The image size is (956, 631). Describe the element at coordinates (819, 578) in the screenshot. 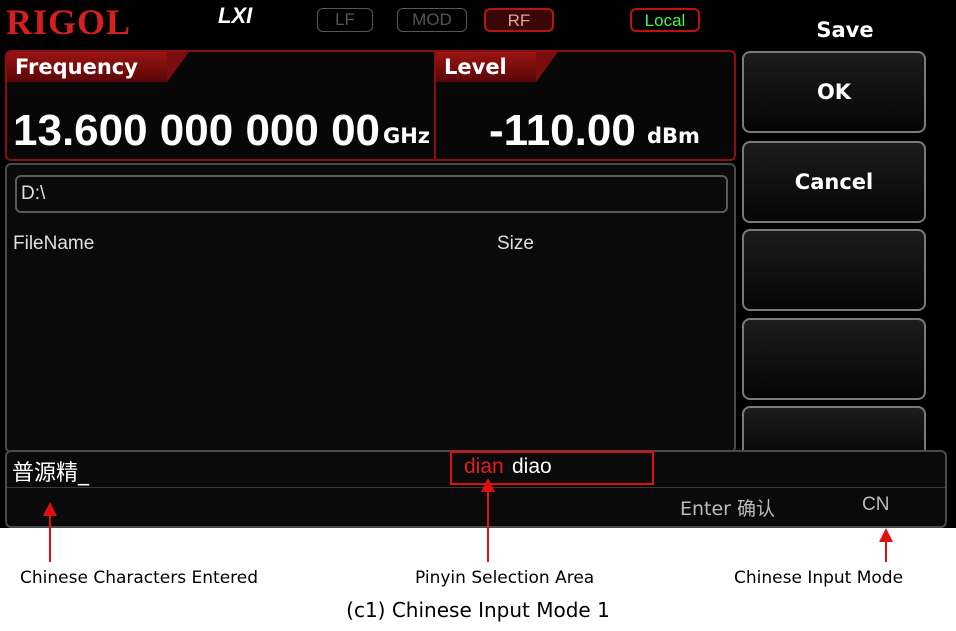

I see `label-input-mode: Chinese Input Mode` at that location.